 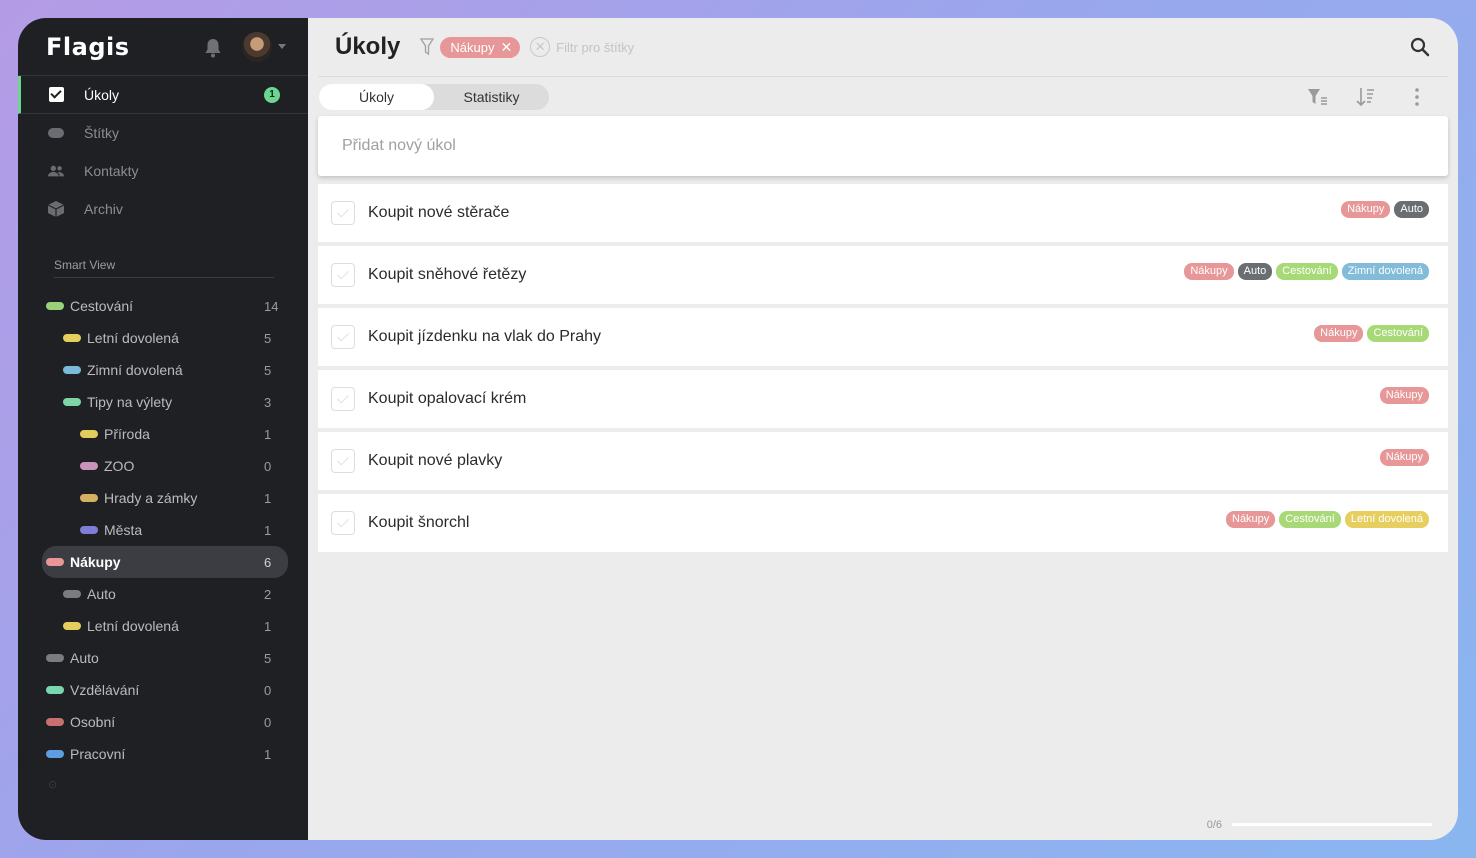 I want to click on task-row: Koupit nové plavky Nákupy, so click(x=883, y=461).